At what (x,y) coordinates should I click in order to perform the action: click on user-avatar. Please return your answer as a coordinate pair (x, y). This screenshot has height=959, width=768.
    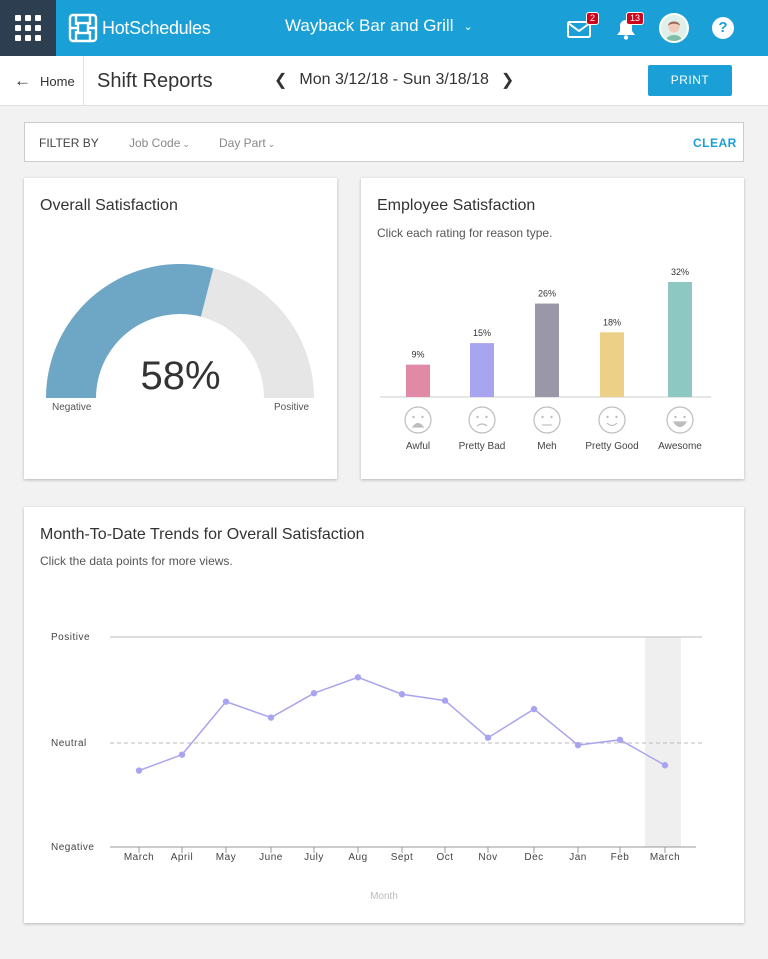
    Looking at the image, I should click on (674, 28).